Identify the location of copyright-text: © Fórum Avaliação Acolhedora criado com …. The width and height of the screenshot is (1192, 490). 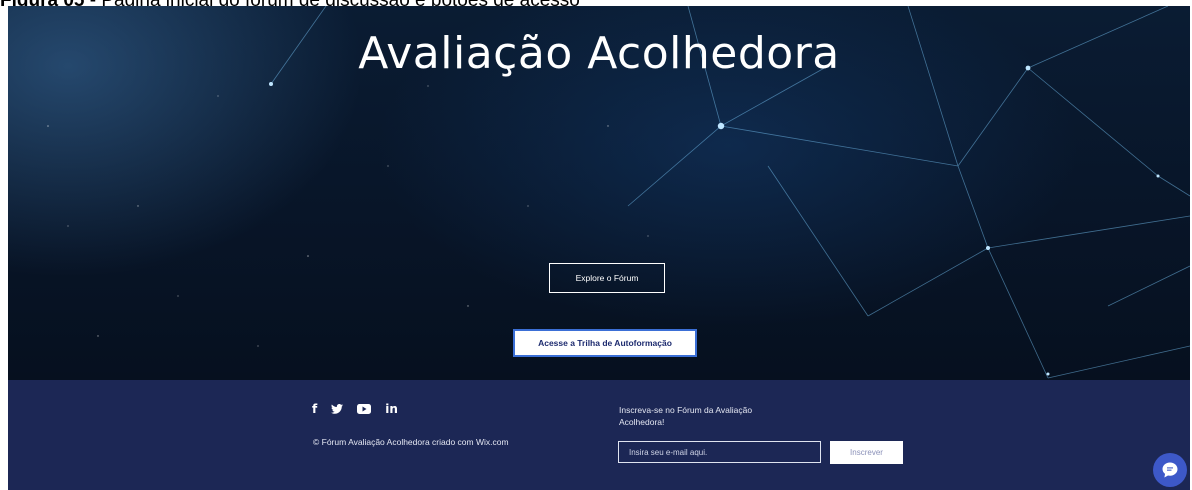
(411, 442).